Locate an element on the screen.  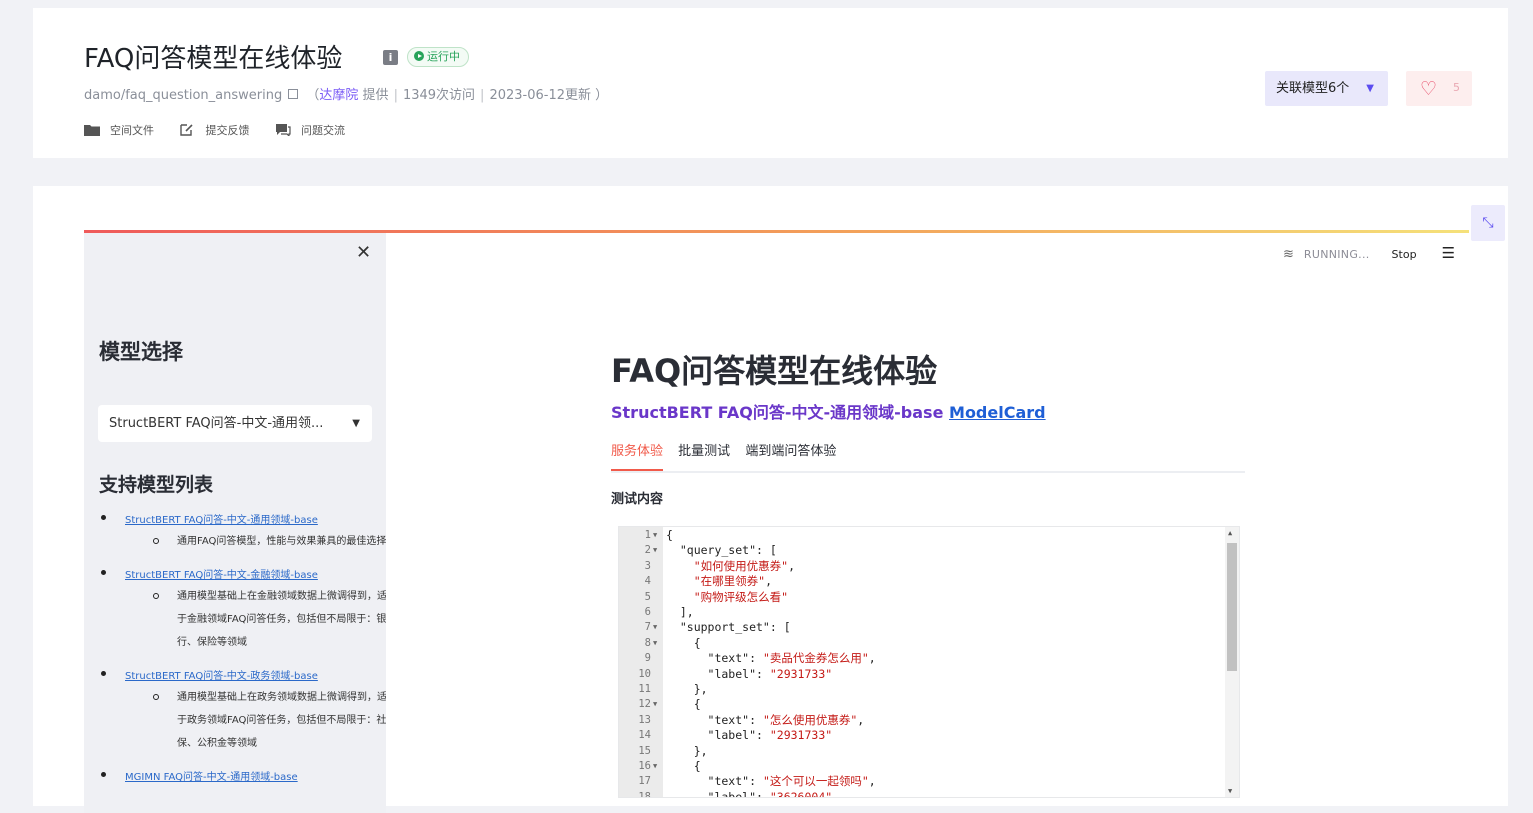
space-actions: 空间文件 提交反馈 问题交流 is located at coordinates (225, 130).